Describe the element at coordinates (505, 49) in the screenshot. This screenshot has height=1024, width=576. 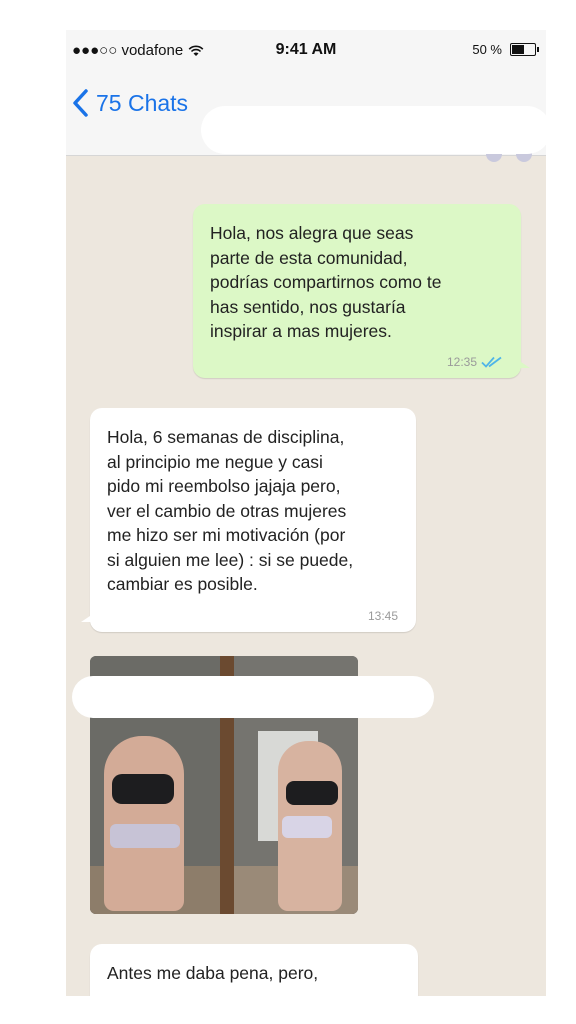
I see `battery-status: 50 %` at that location.